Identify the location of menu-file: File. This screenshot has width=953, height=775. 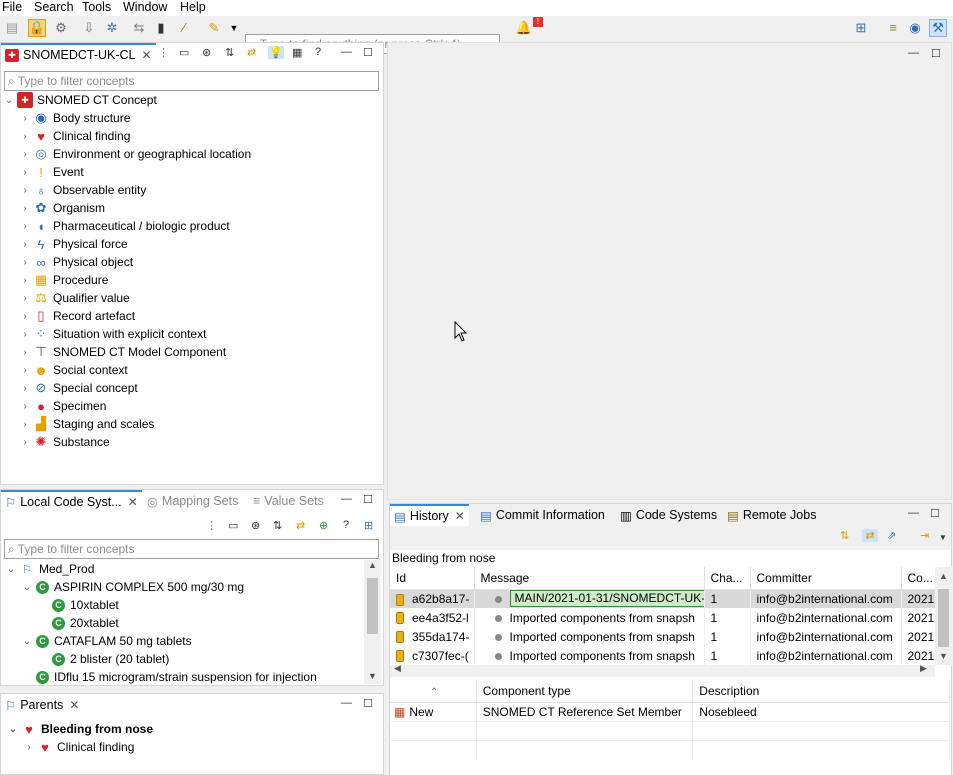
(12, 7).